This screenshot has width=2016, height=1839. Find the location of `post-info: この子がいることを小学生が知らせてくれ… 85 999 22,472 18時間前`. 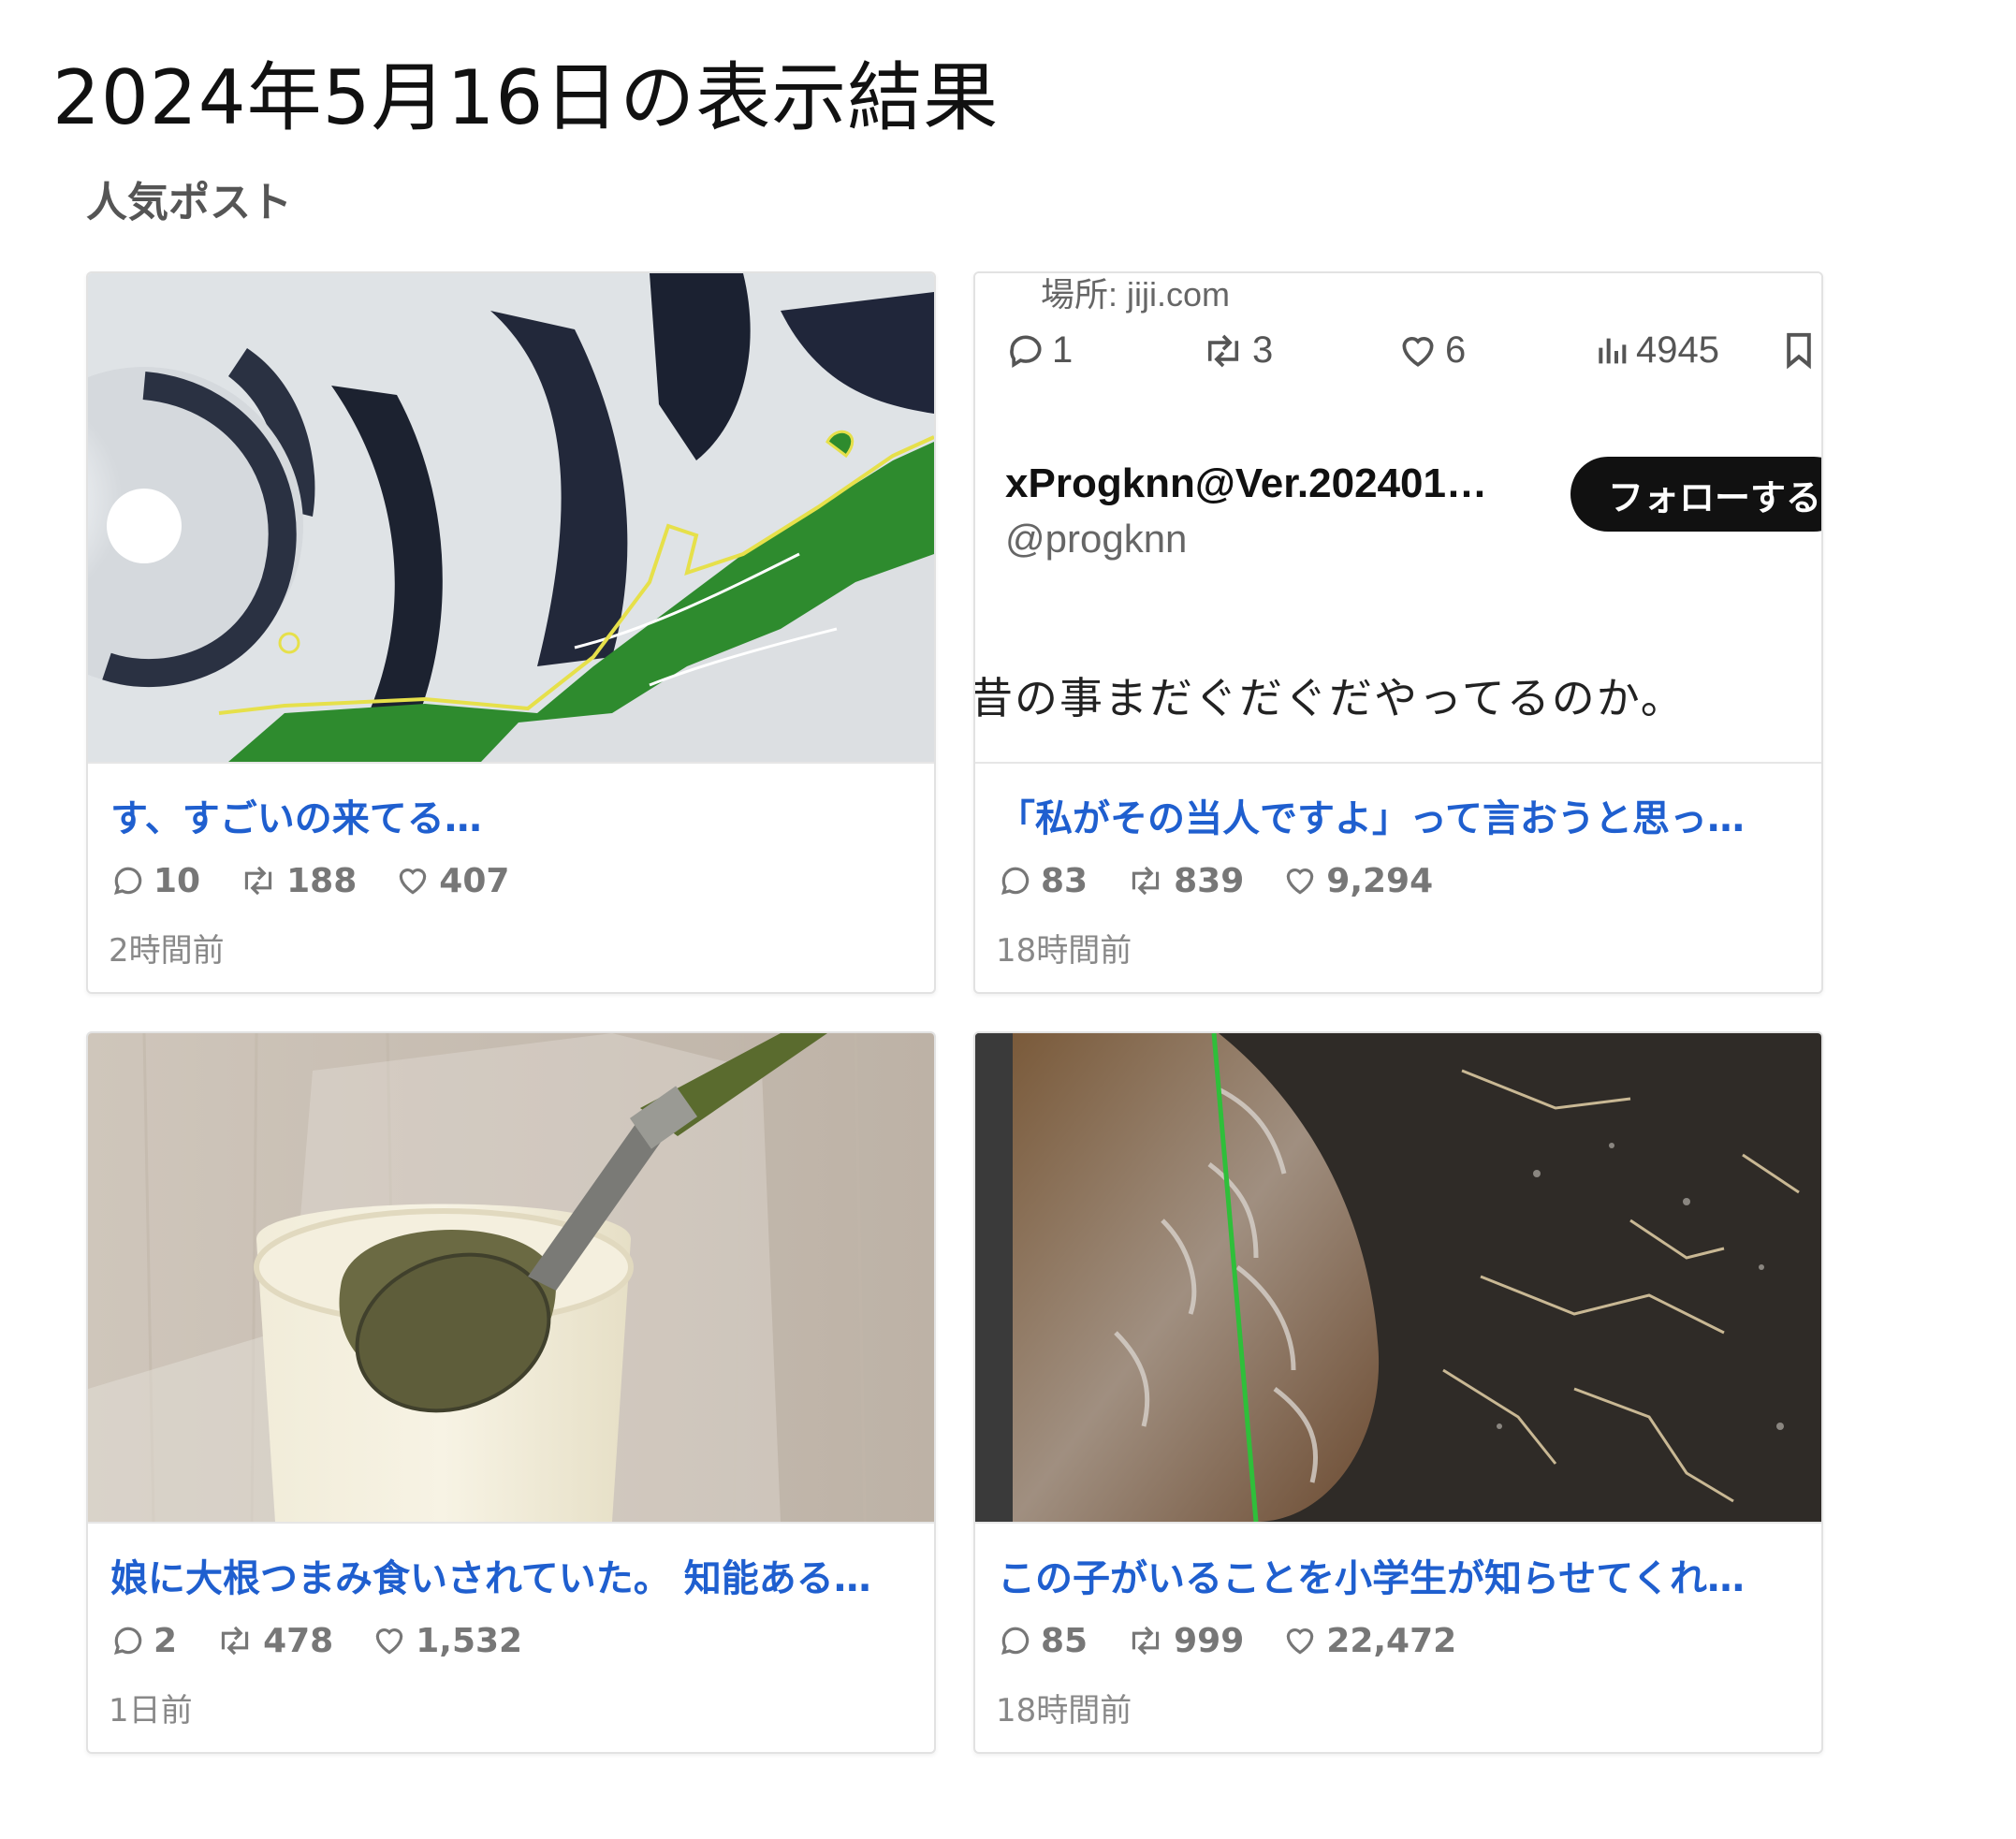

post-info: この子がいることを小学生が知らせてくれ… 85 999 22,472 18時間前 is located at coordinates (1398, 1637).